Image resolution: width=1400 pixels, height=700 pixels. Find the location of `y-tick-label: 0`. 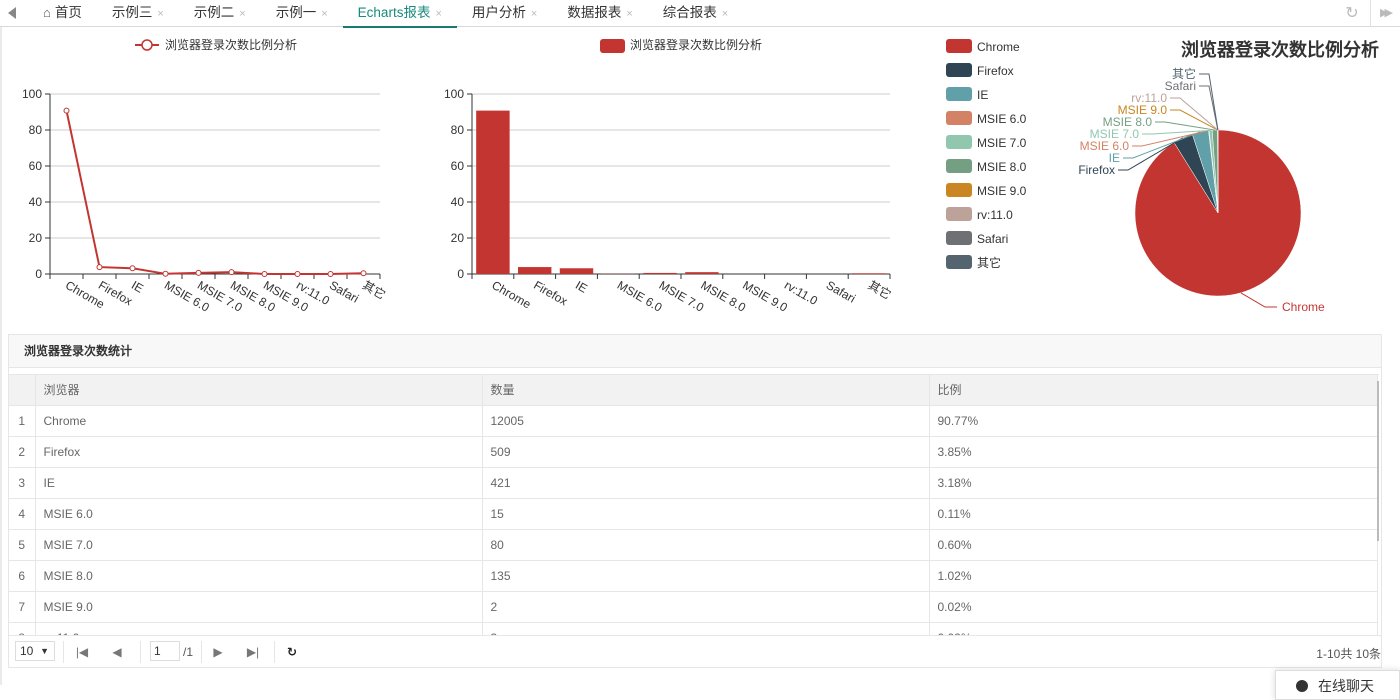

y-tick-label: 0 is located at coordinates (460, 274).